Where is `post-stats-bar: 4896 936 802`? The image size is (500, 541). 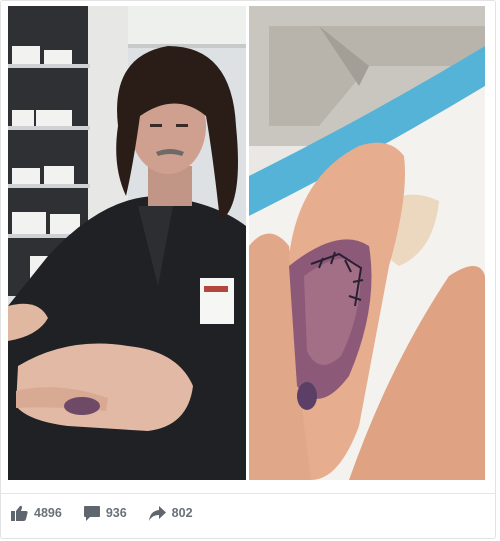 post-stats-bar: 4896 936 802 is located at coordinates (102, 513).